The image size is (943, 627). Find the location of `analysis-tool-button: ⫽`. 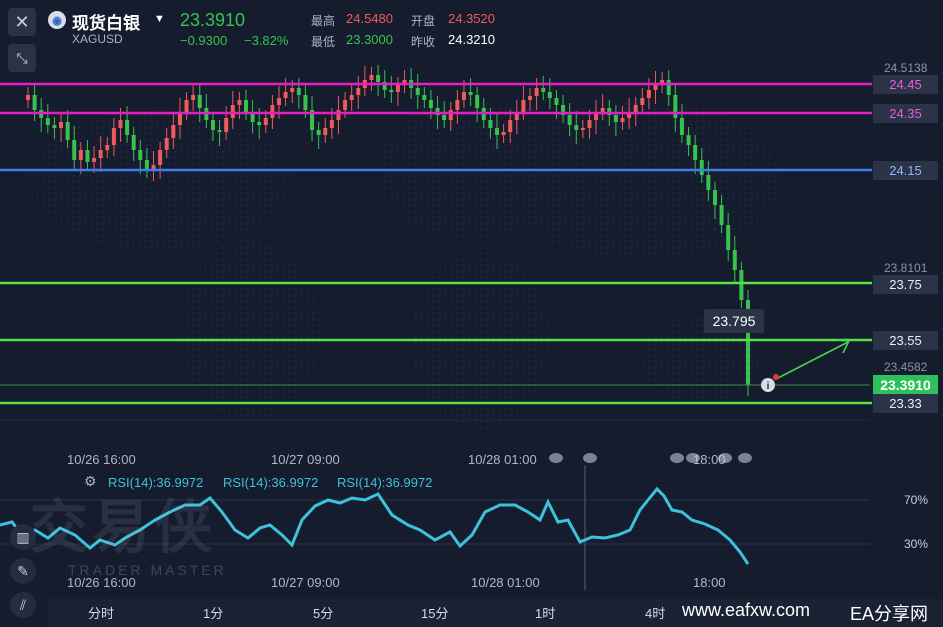

analysis-tool-button: ⫽ is located at coordinates (23, 605).